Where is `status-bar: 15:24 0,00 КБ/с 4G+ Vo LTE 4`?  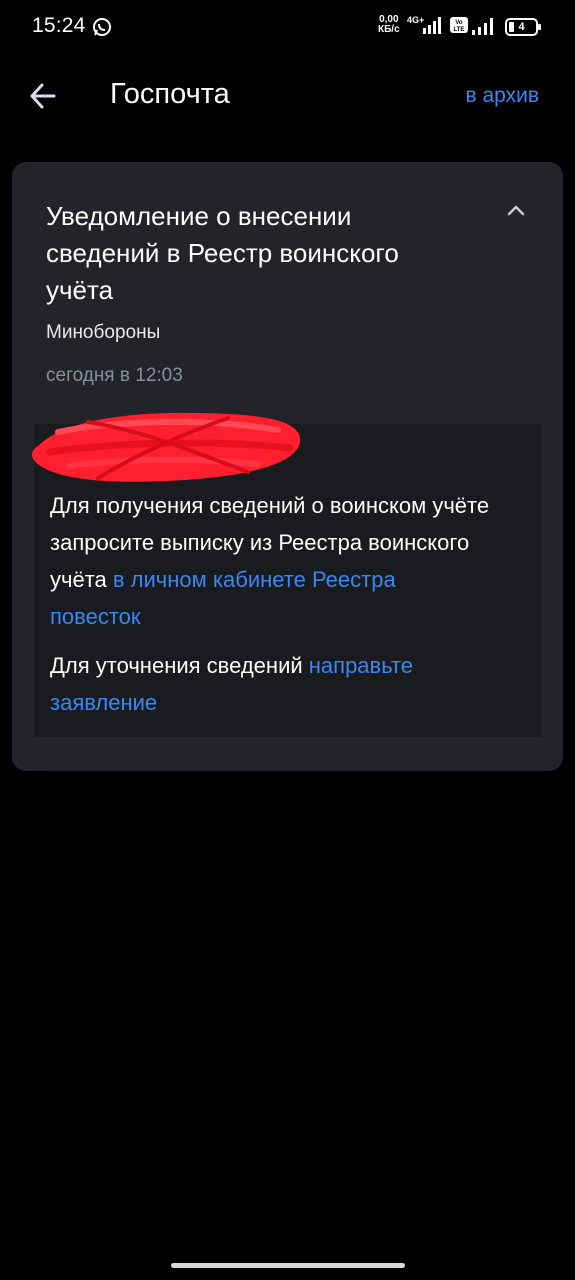
status-bar: 15:24 0,00 КБ/с 4G+ Vo LTE 4 is located at coordinates (287, 28).